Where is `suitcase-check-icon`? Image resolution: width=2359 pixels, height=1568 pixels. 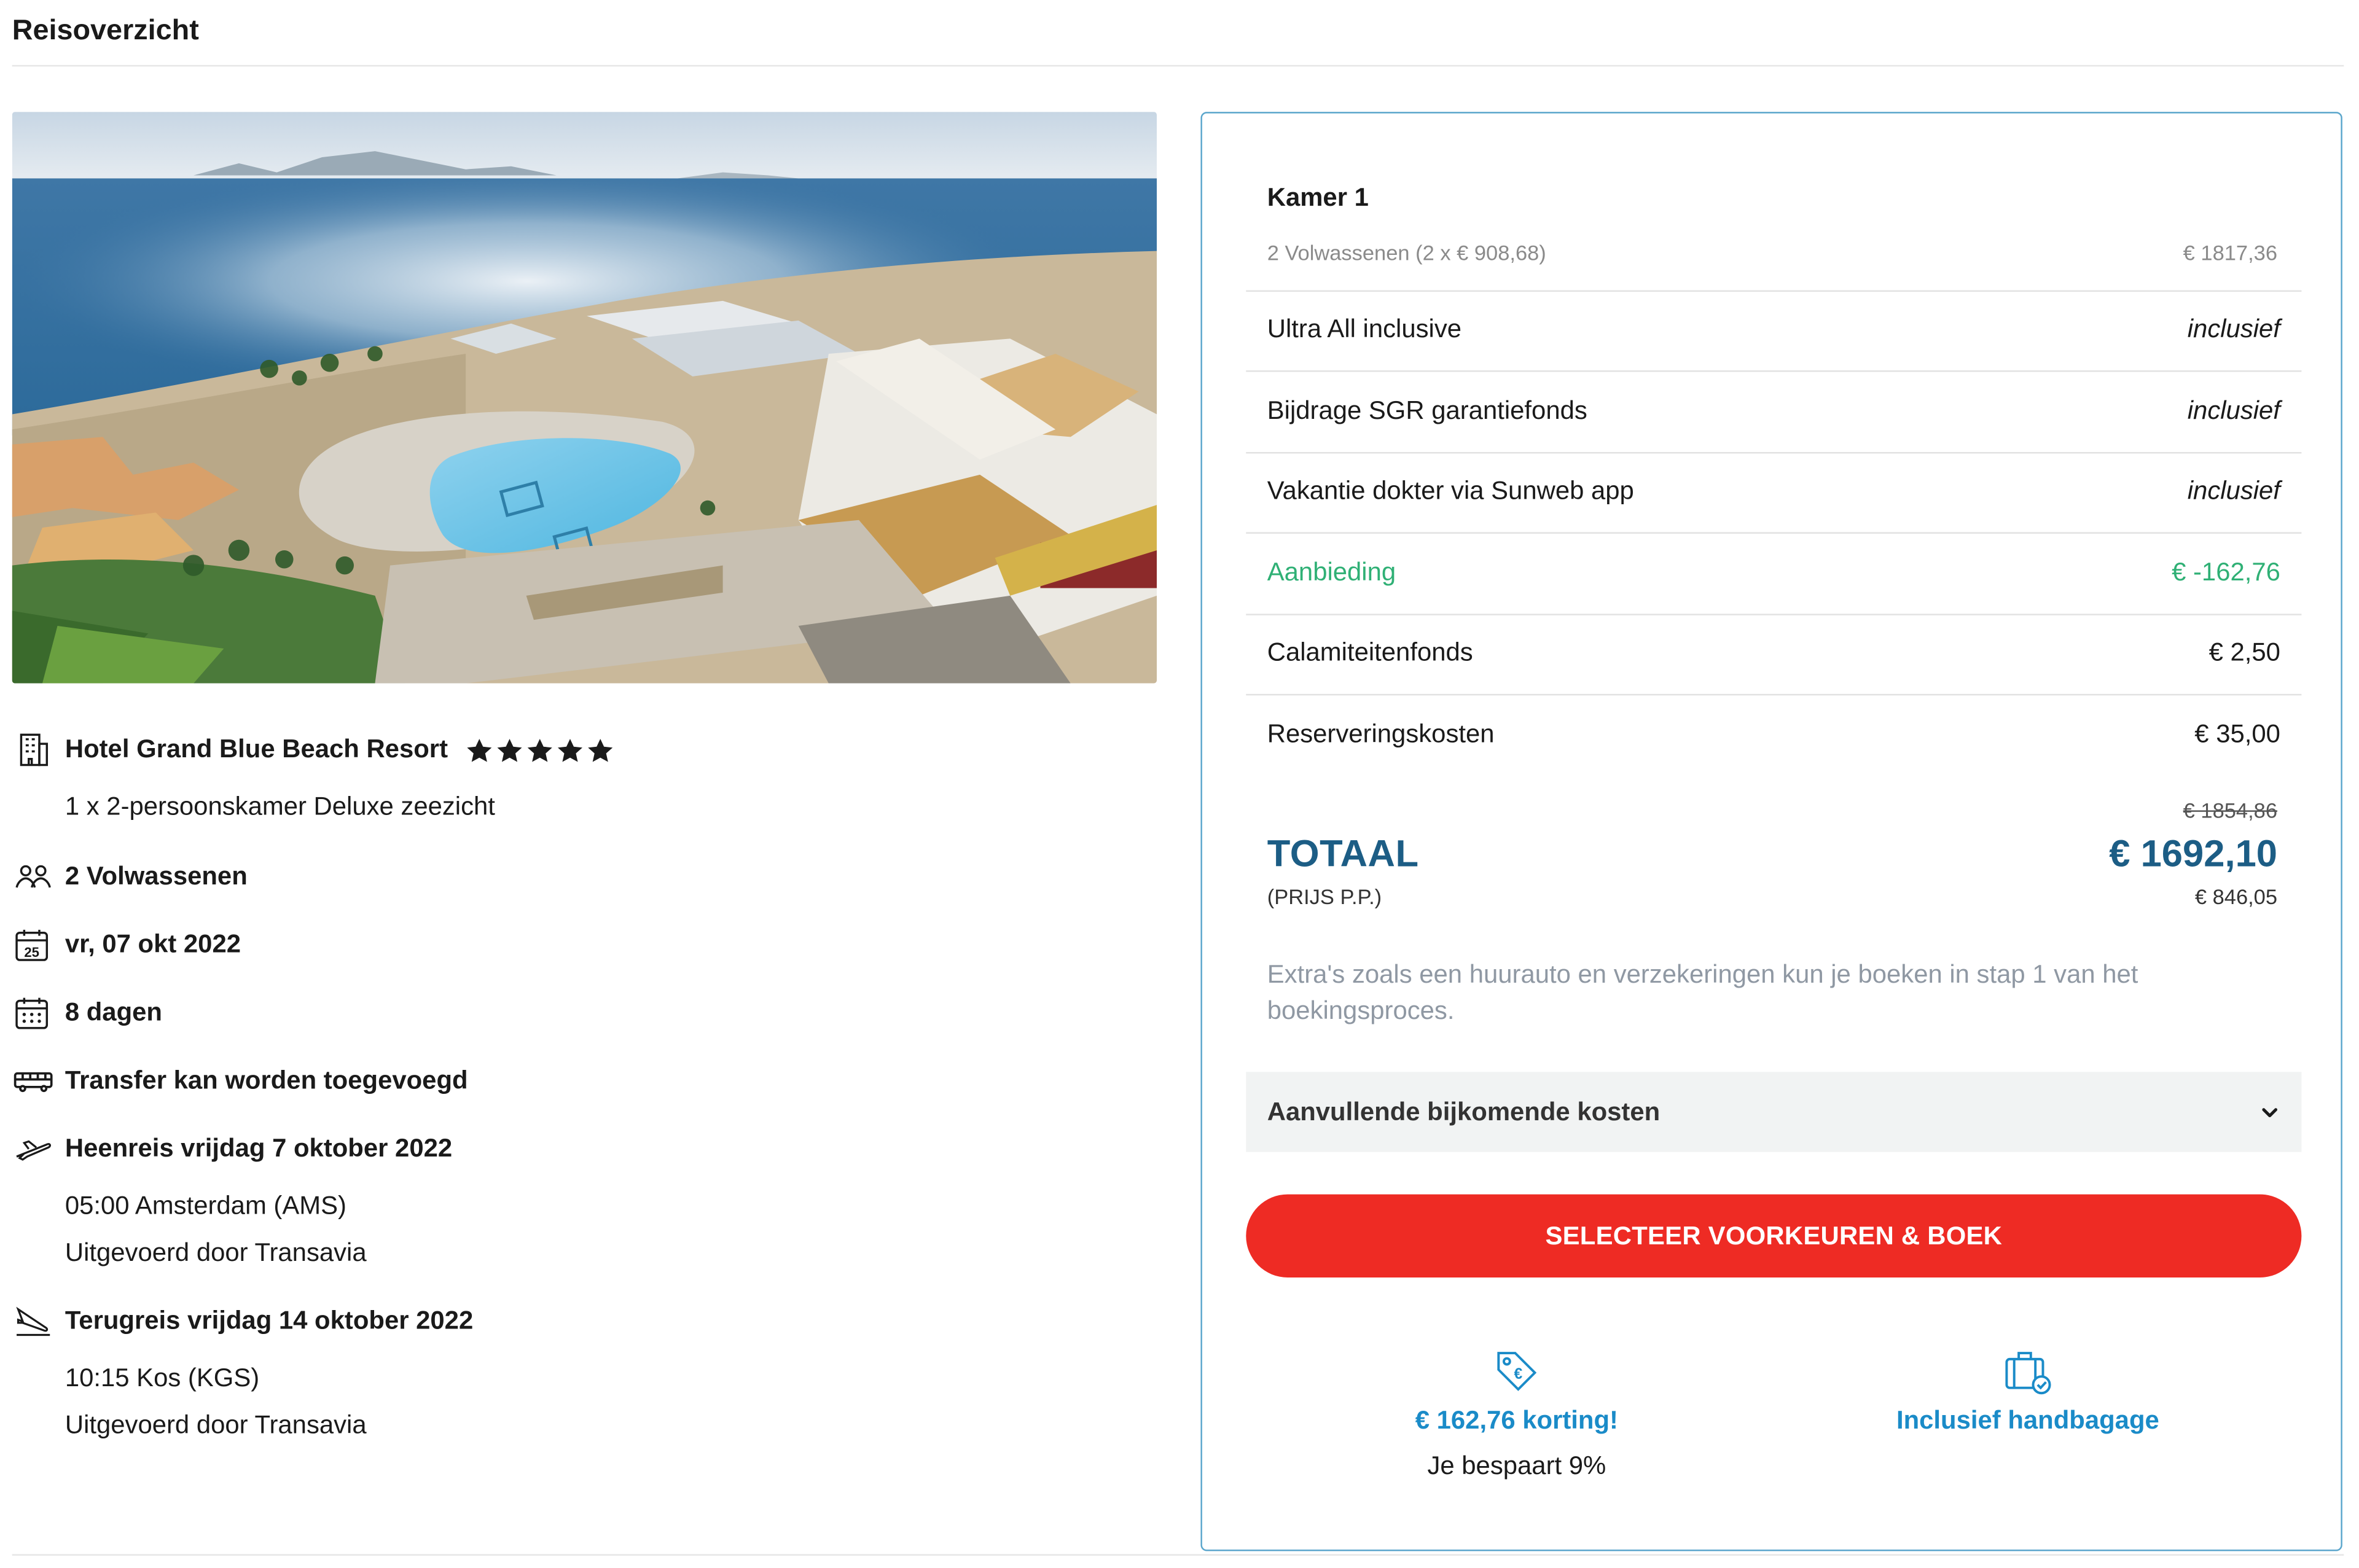
suitcase-check-icon is located at coordinates (2028, 1373).